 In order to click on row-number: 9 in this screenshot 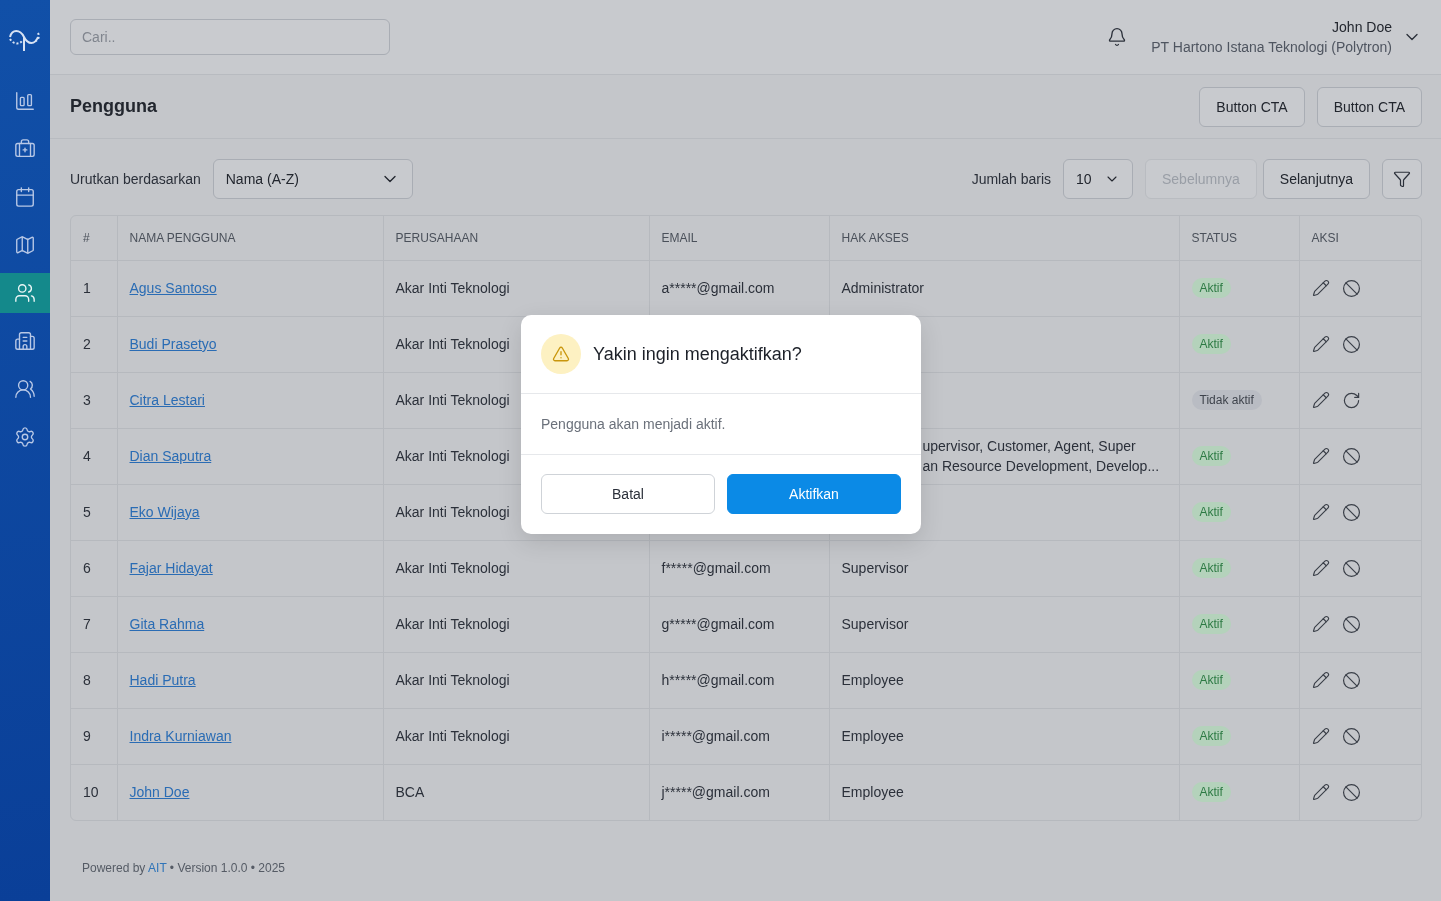, I will do `click(87, 736)`.